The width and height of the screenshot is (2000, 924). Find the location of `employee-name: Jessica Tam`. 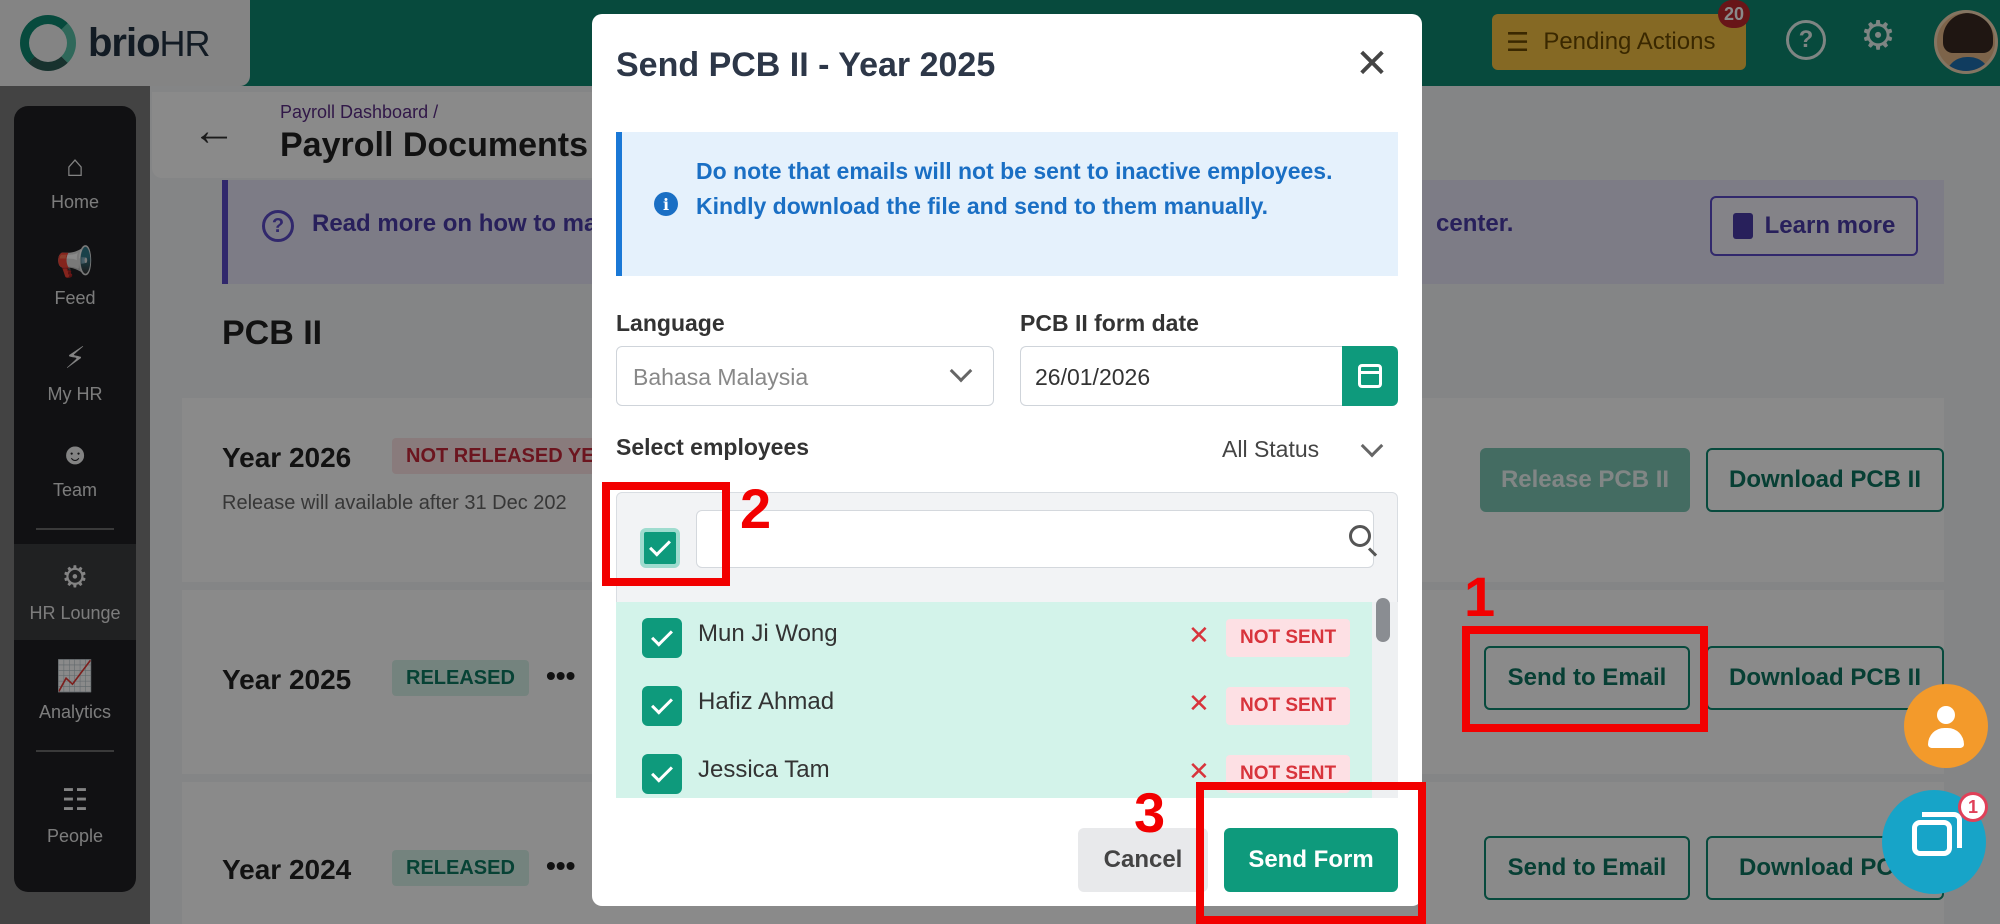

employee-name: Jessica Tam is located at coordinates (764, 769).